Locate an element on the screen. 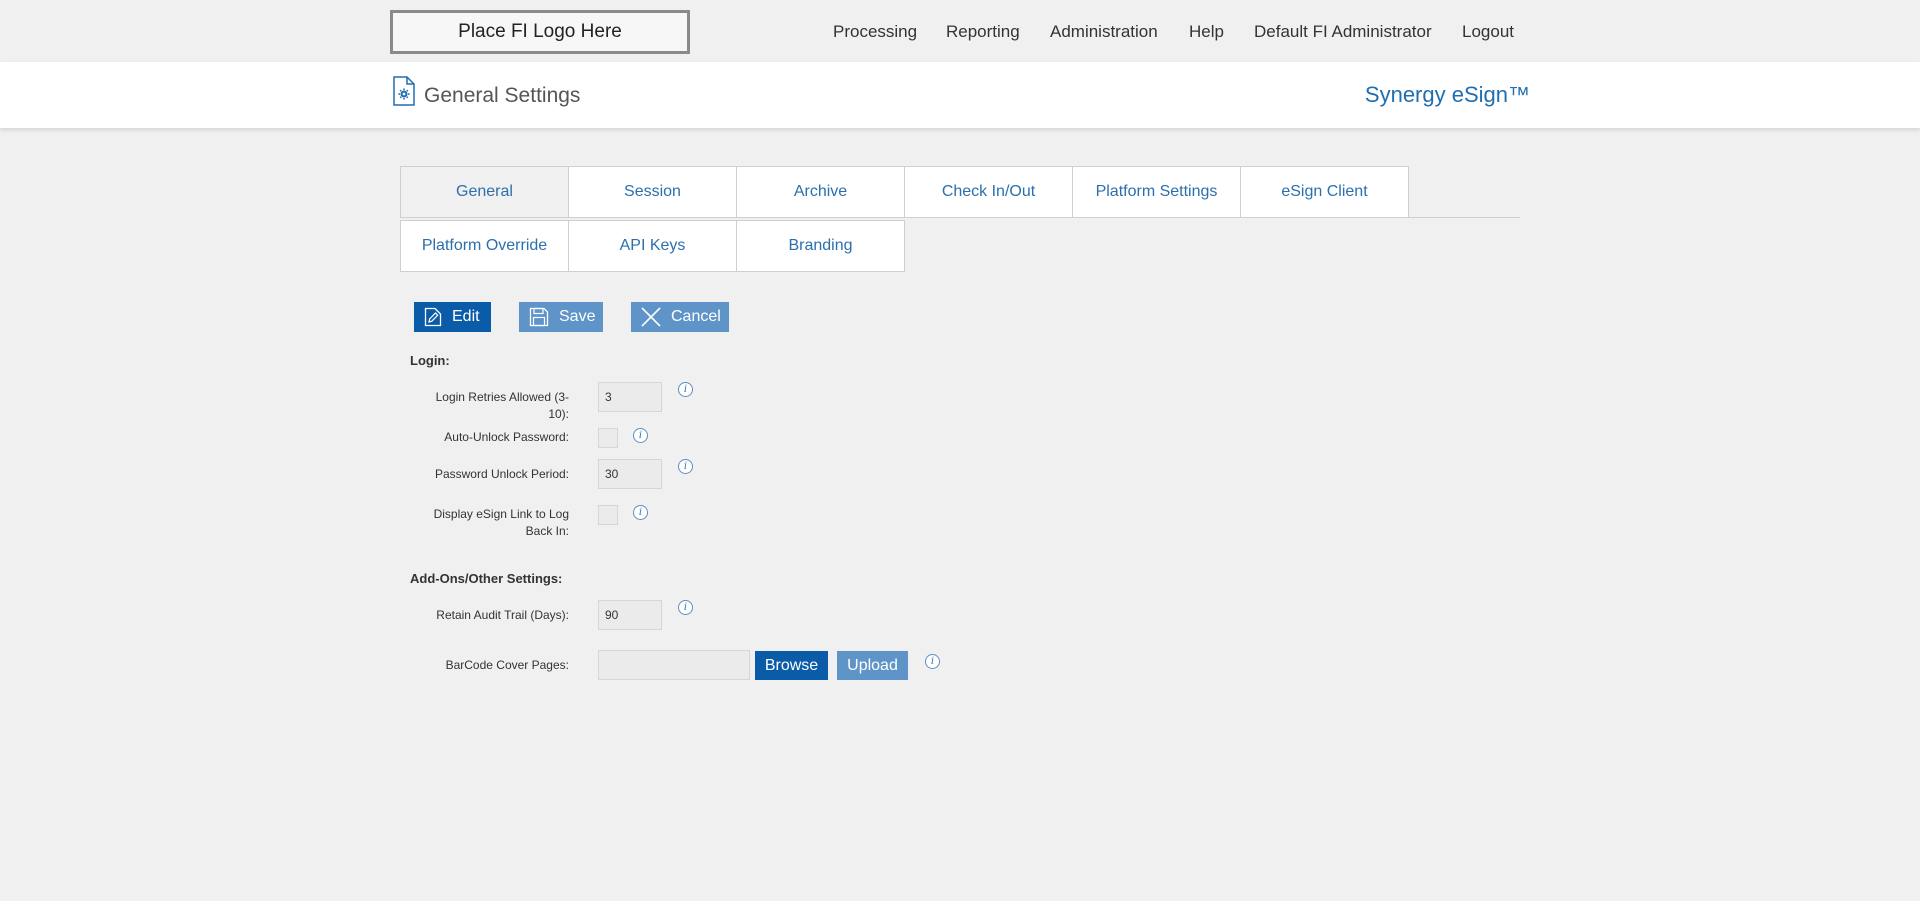 This screenshot has width=1920, height=901. nav-processing: Processing is located at coordinates (875, 32).